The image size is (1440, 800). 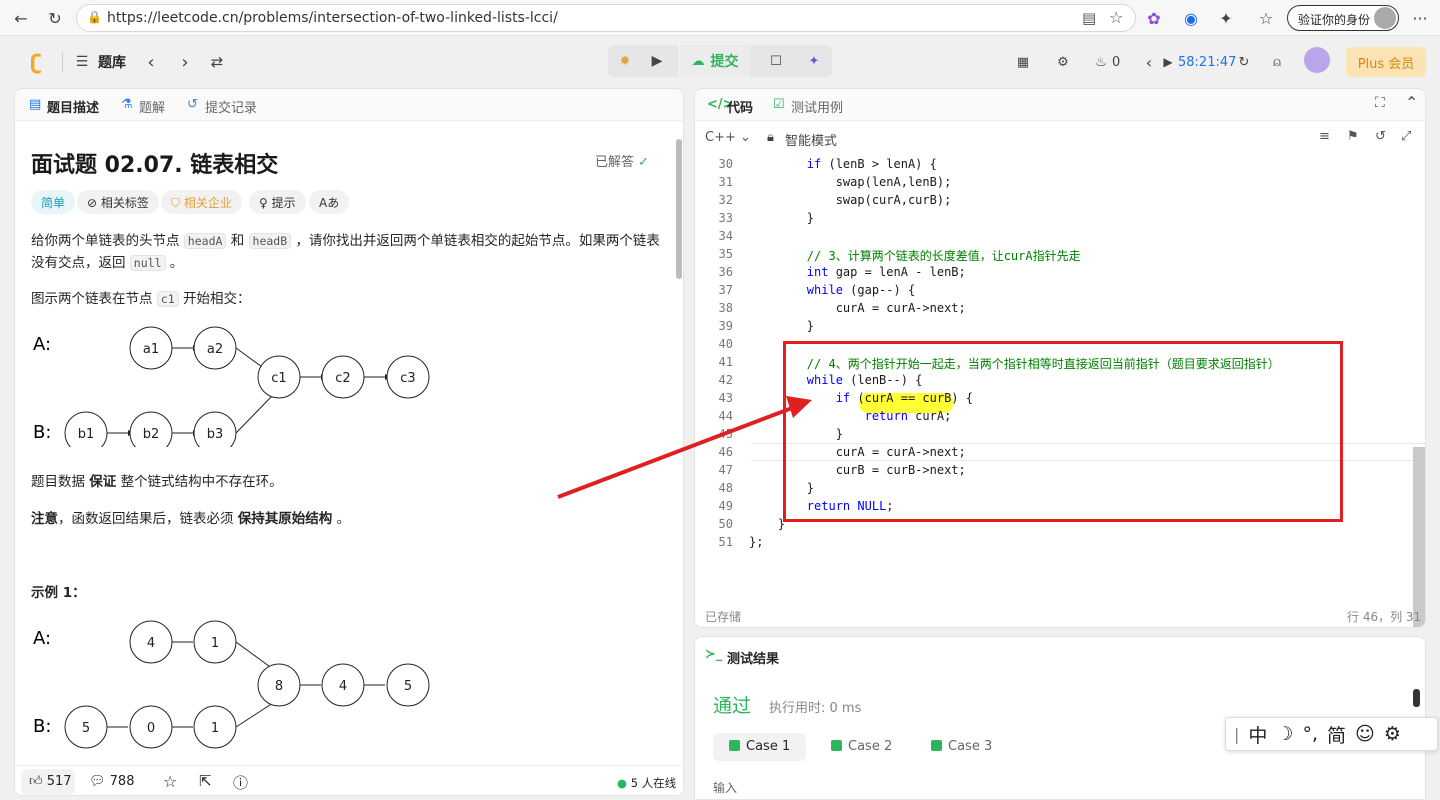 What do you see at coordinates (1343, 18) in the screenshot?
I see `profile-button: 验证你的身份` at bounding box center [1343, 18].